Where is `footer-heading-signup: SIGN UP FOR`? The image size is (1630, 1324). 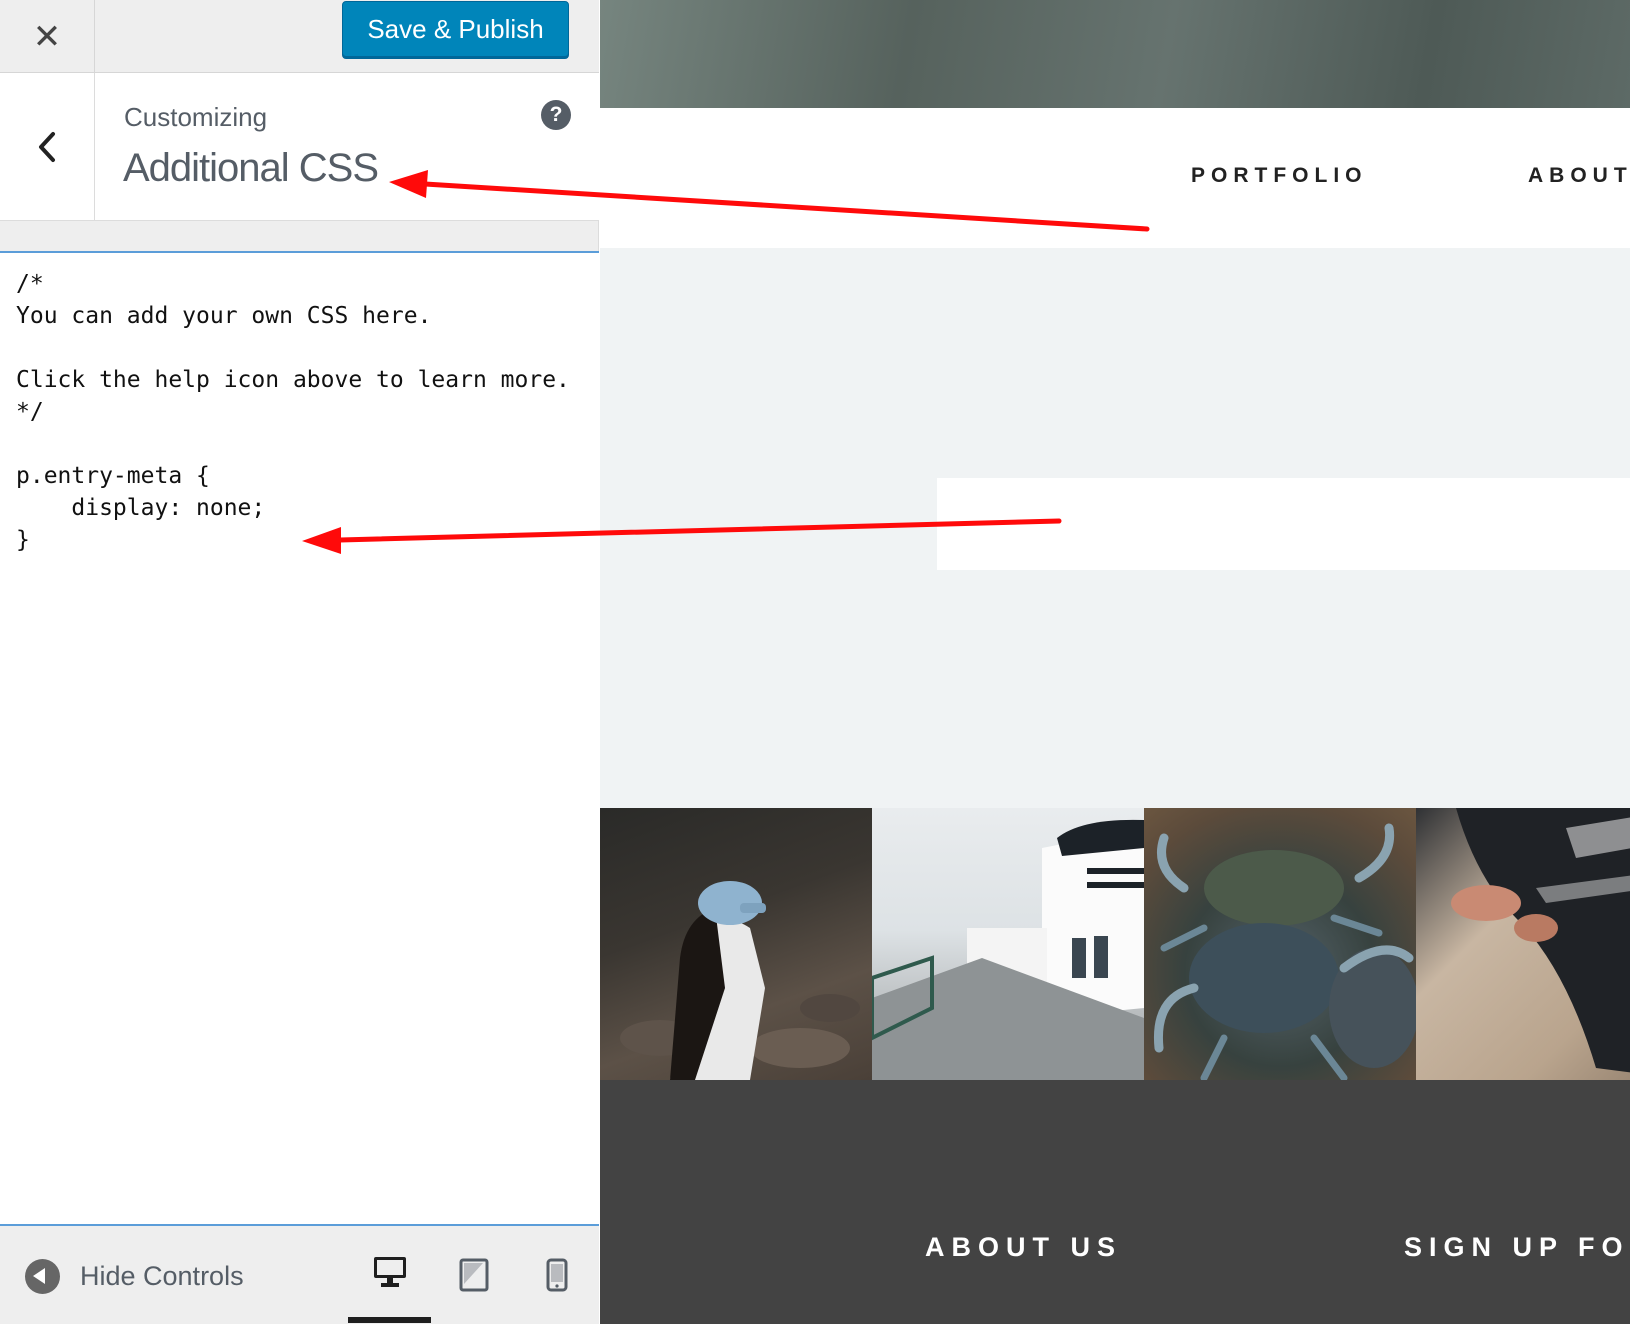 footer-heading-signup: SIGN UP FOR is located at coordinates (1517, 1247).